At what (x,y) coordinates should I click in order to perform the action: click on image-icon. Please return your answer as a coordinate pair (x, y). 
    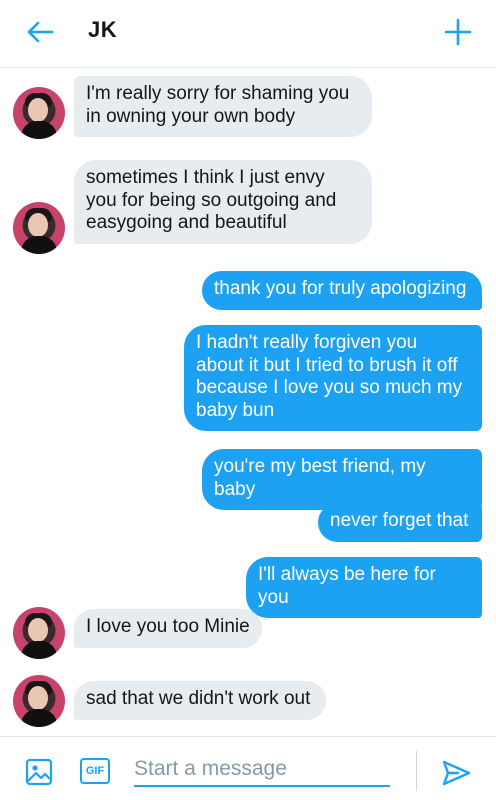
    Looking at the image, I should click on (39, 772).